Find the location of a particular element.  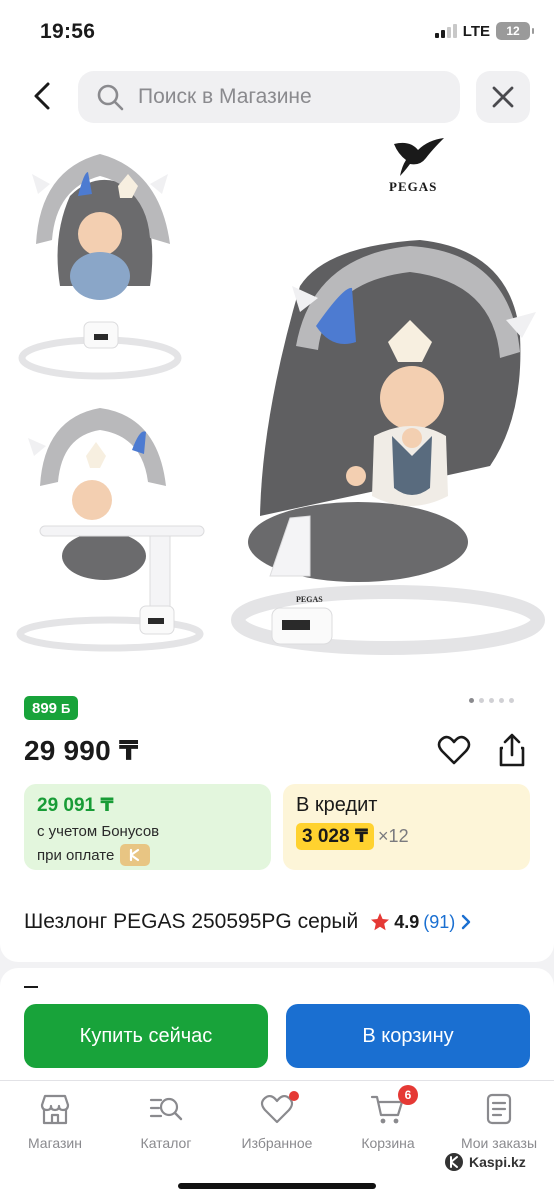

catalog-search-icon is located at coordinates (166, 1109).